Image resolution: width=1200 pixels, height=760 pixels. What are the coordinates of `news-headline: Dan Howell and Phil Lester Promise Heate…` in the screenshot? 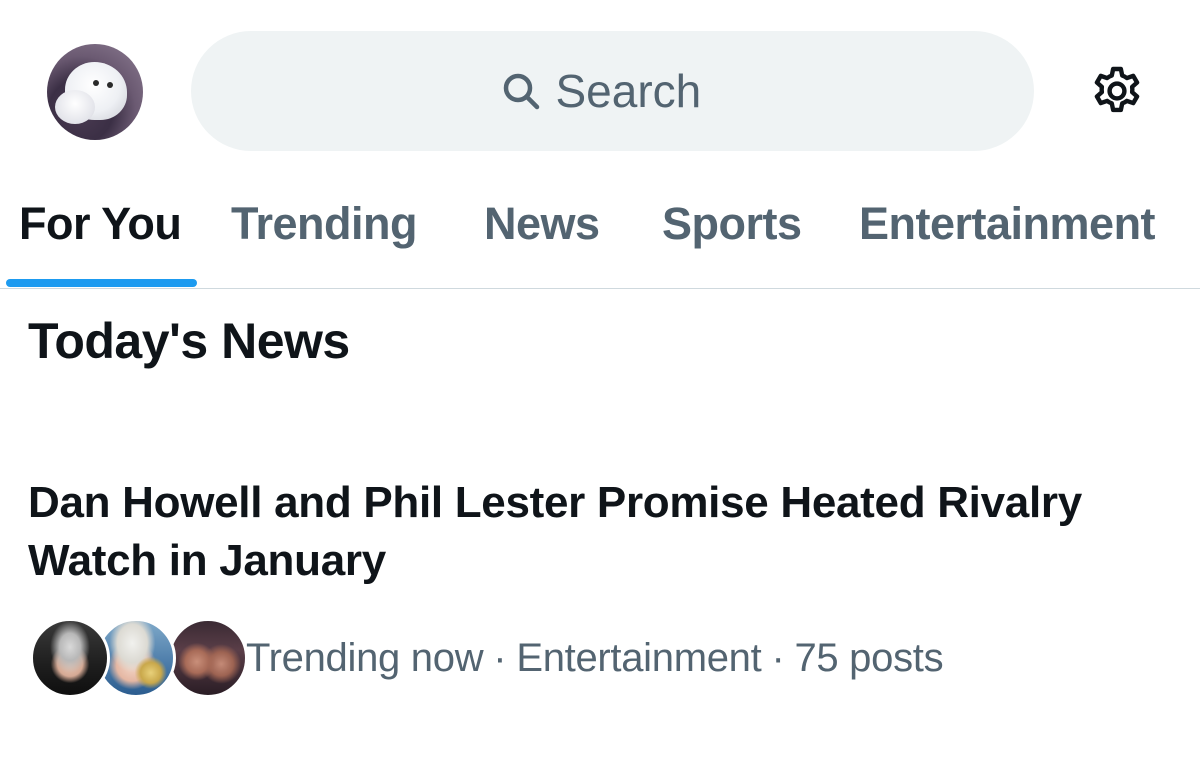 It's located at (603, 532).